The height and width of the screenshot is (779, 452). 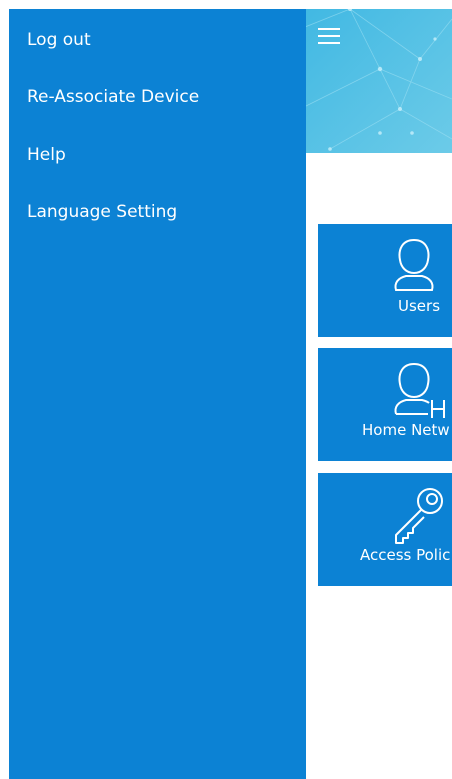 What do you see at coordinates (405, 555) in the screenshot?
I see `tile-access-policy-label: Access Polic` at bounding box center [405, 555].